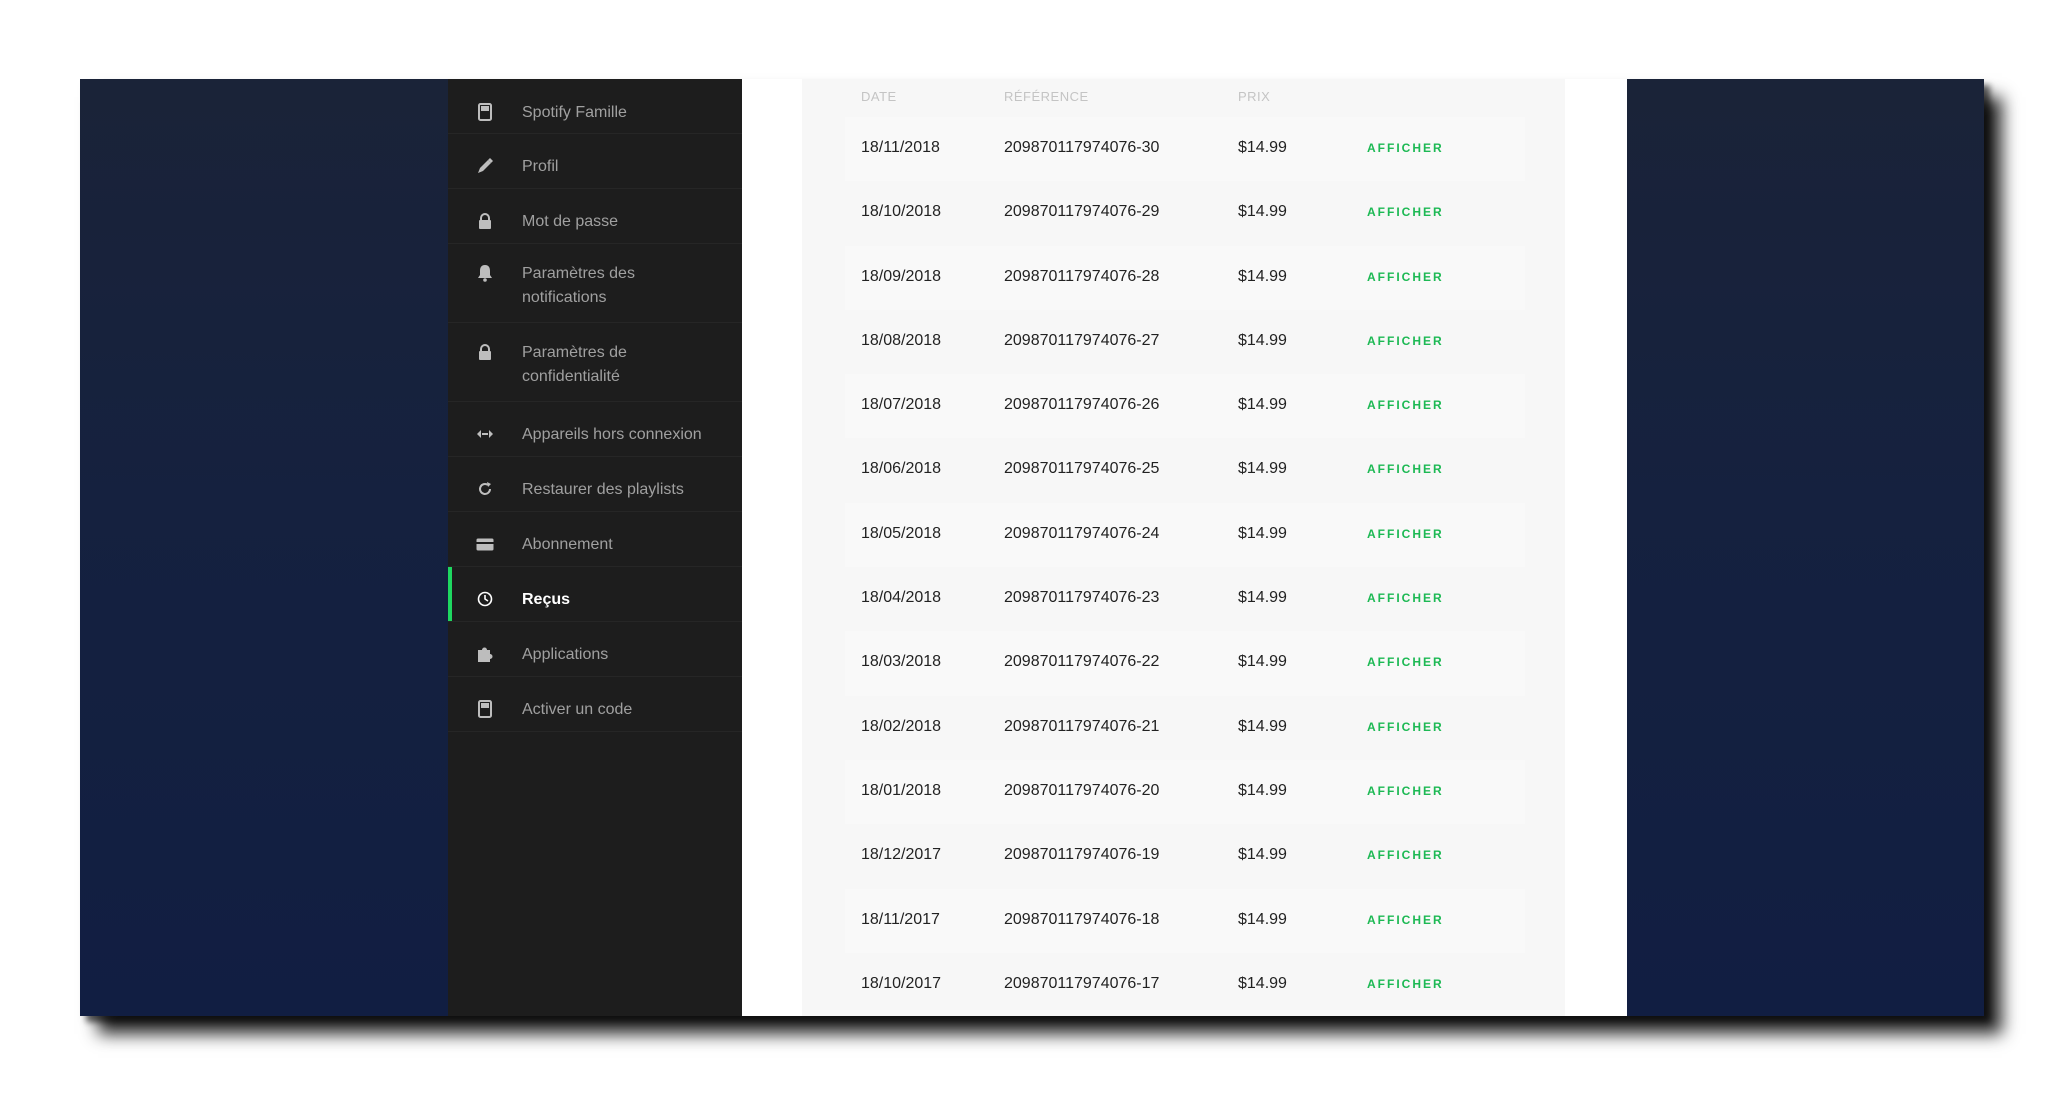 The image size is (2060, 1097). What do you see at coordinates (595, 161) in the screenshot?
I see `sidebar-item-profil: Profil` at bounding box center [595, 161].